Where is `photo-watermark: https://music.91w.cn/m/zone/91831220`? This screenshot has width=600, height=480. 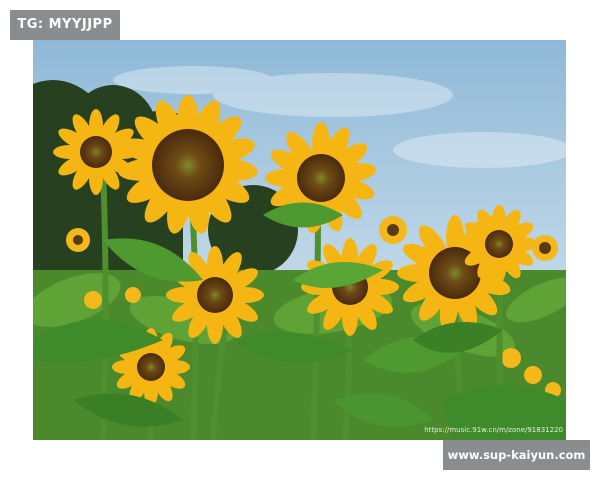 photo-watermark: https://music.91w.cn/m/zone/91831220 is located at coordinates (493, 430).